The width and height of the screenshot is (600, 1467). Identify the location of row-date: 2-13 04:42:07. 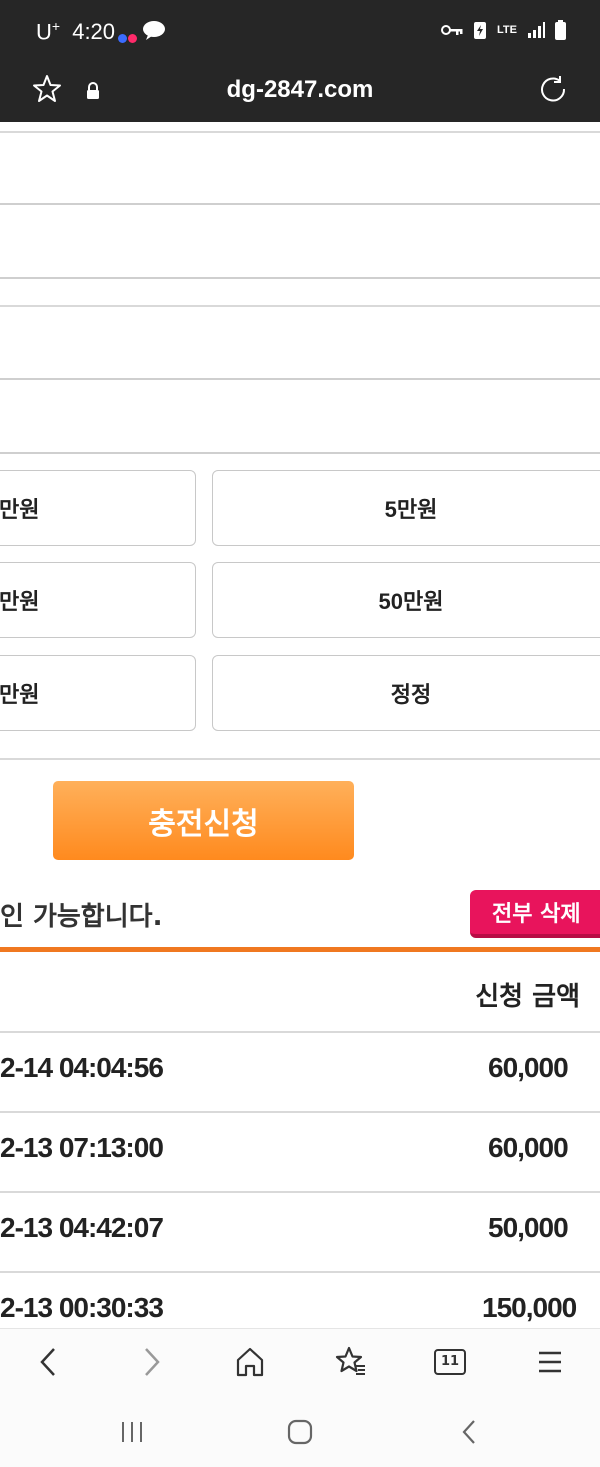
(82, 1227).